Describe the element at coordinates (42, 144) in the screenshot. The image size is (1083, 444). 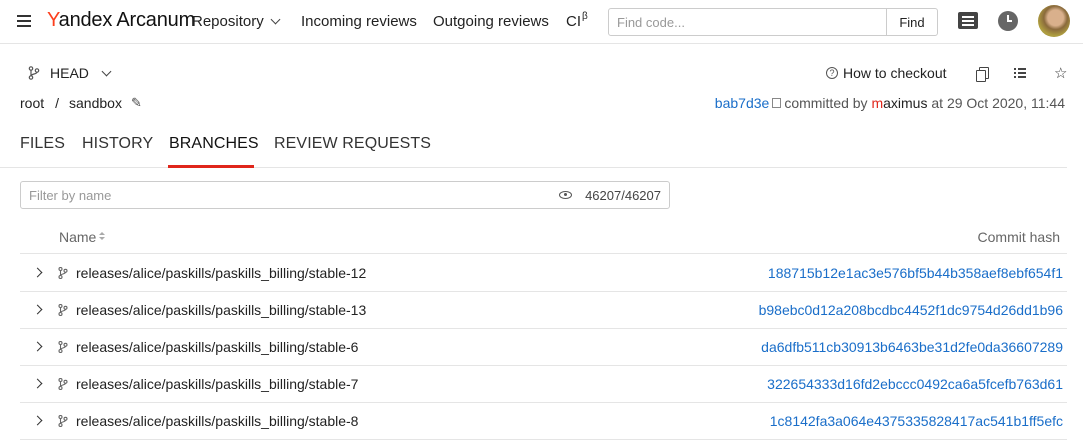
I see `tab-files: FILES` at that location.